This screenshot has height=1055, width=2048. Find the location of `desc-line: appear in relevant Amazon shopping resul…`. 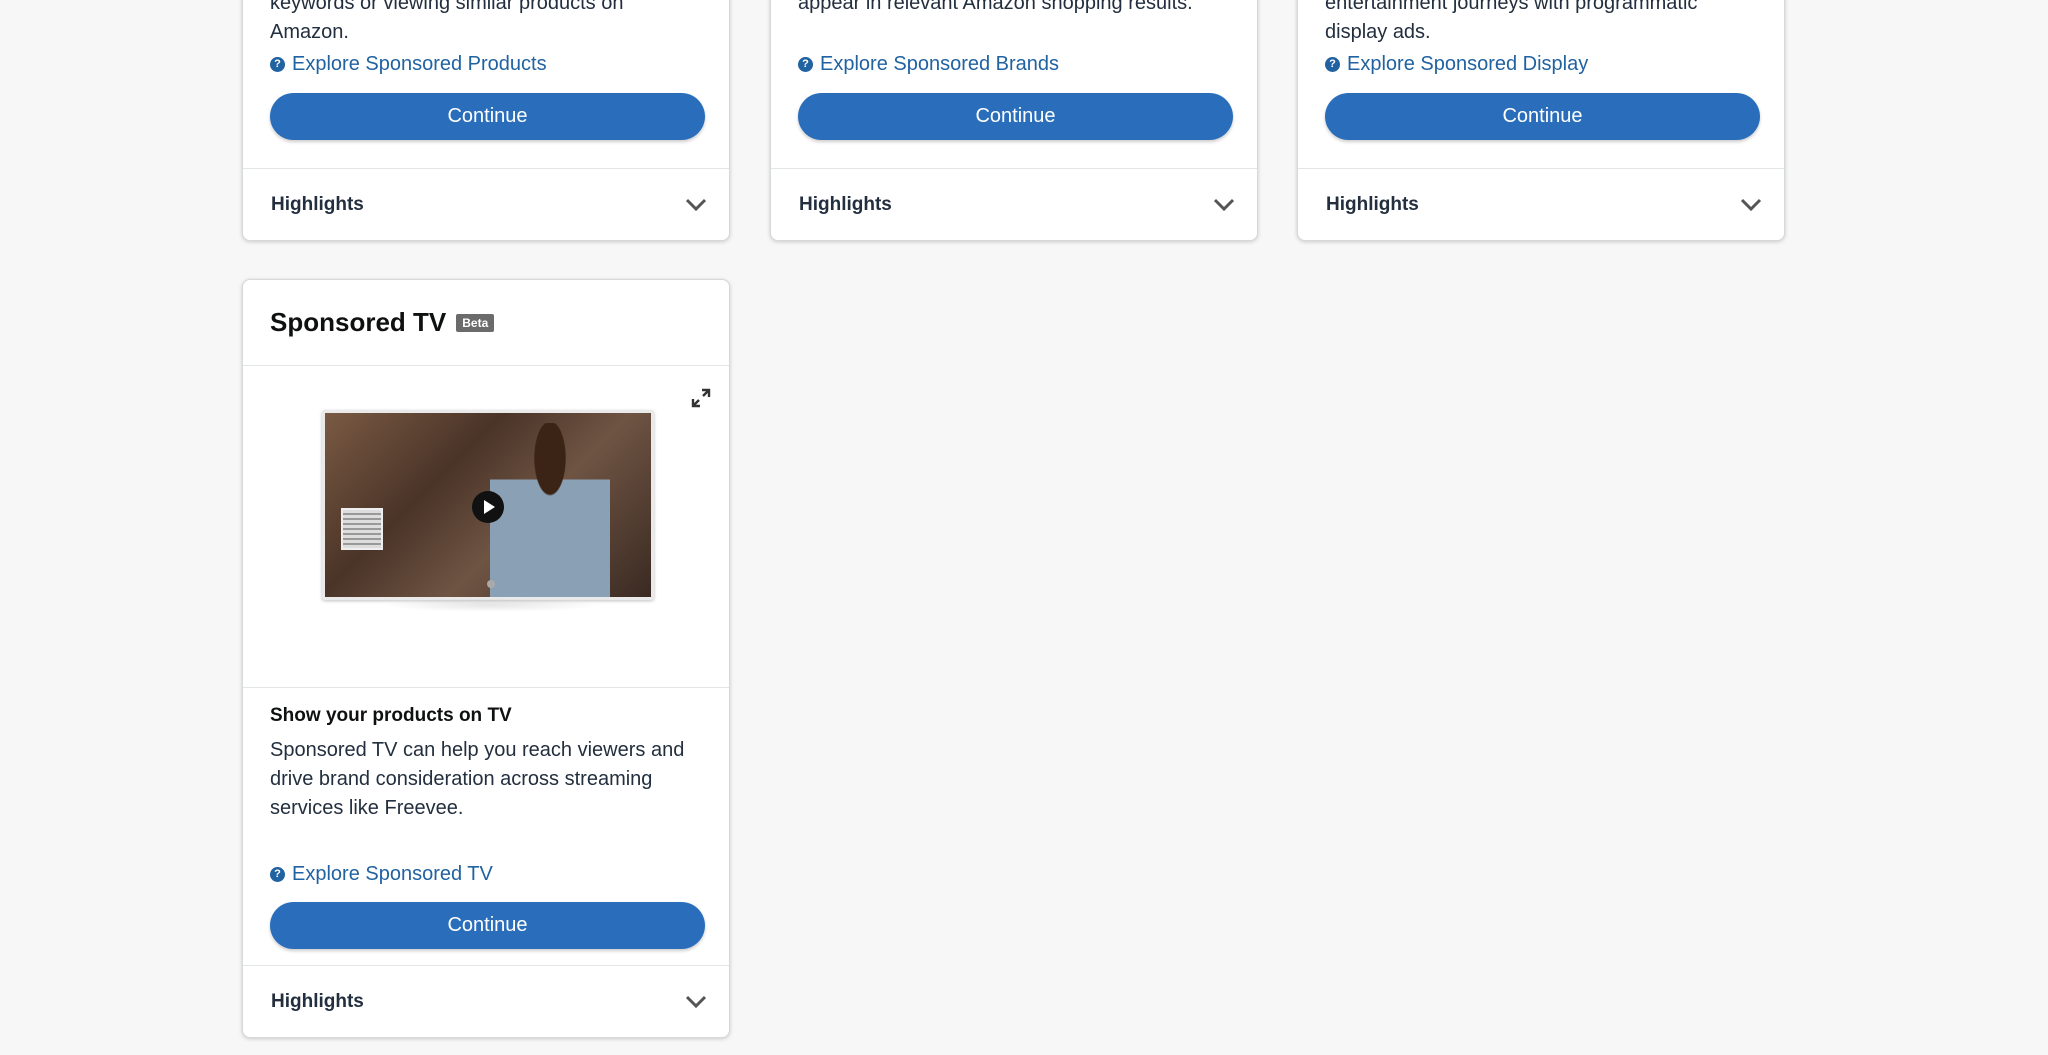

desc-line: appear in relevant Amazon shopping resul… is located at coordinates (995, 7).